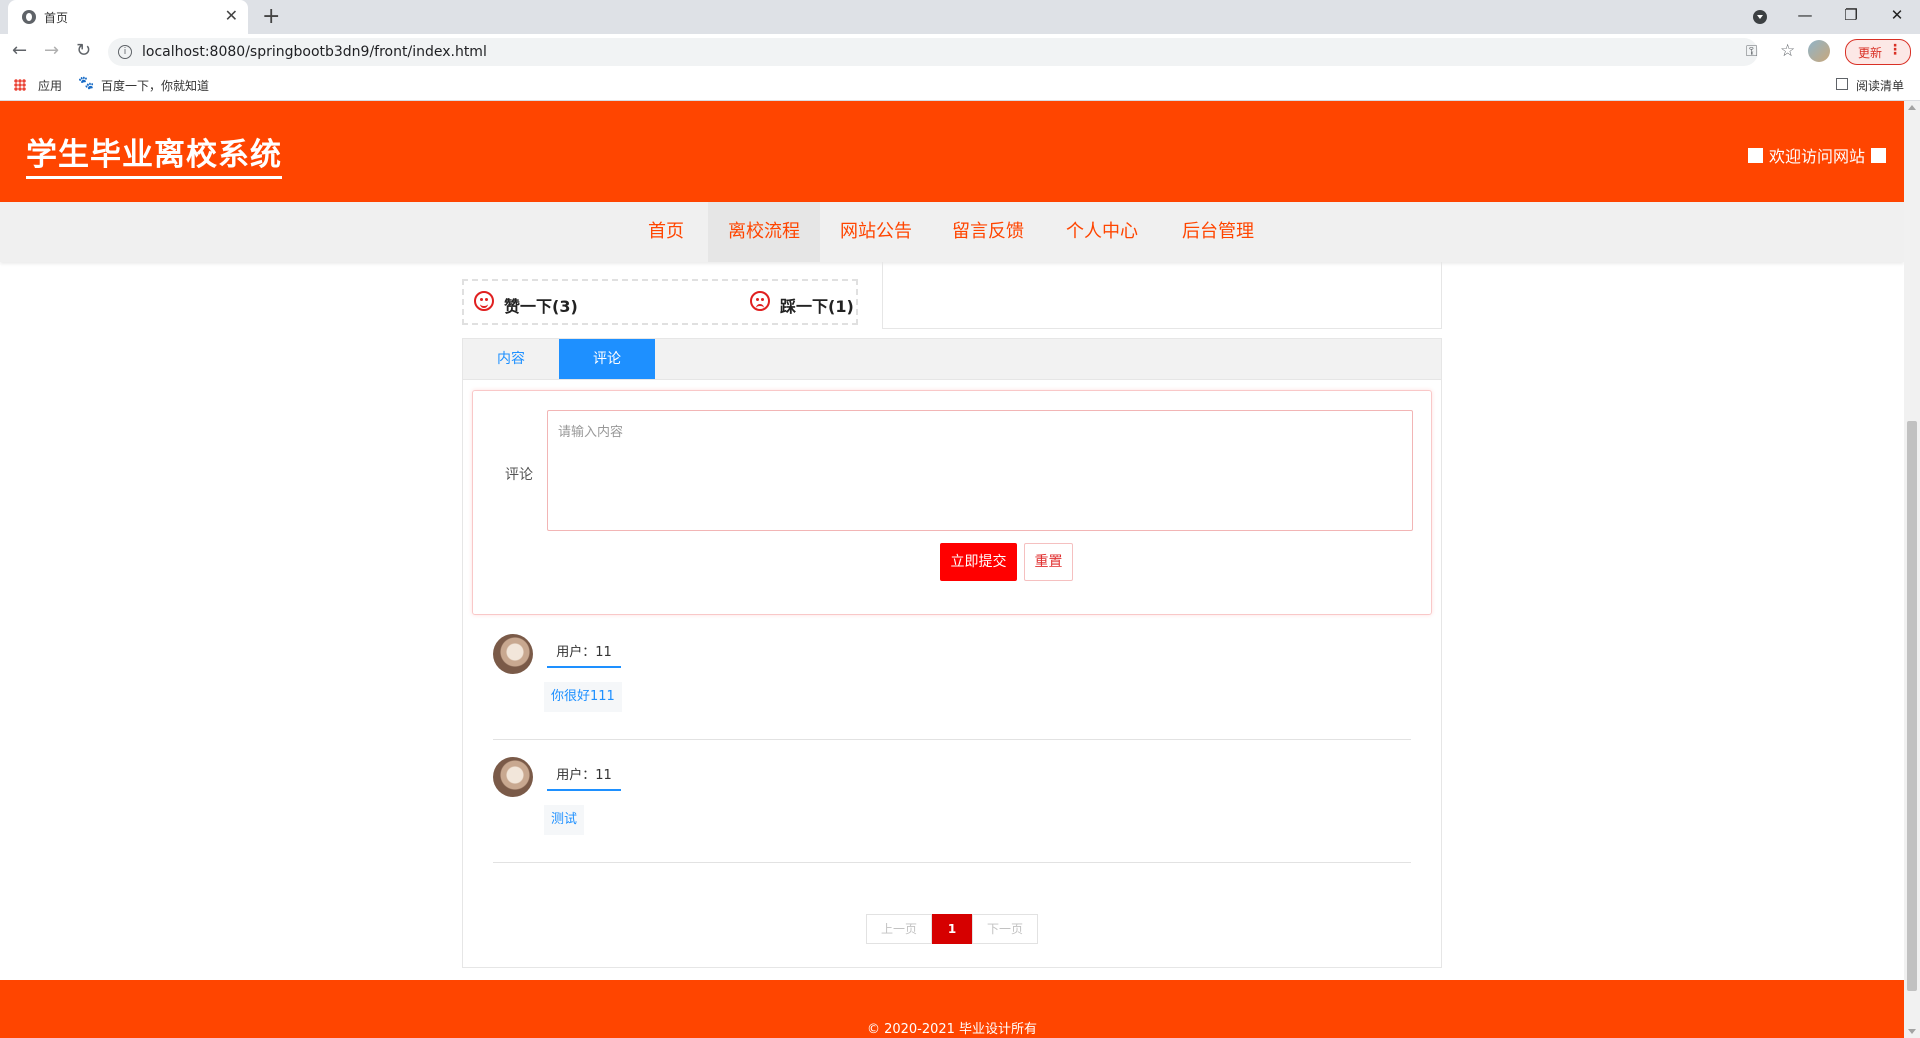 The height and width of the screenshot is (1038, 1920). I want to click on nav-feedback: 留言反馈, so click(988, 232).